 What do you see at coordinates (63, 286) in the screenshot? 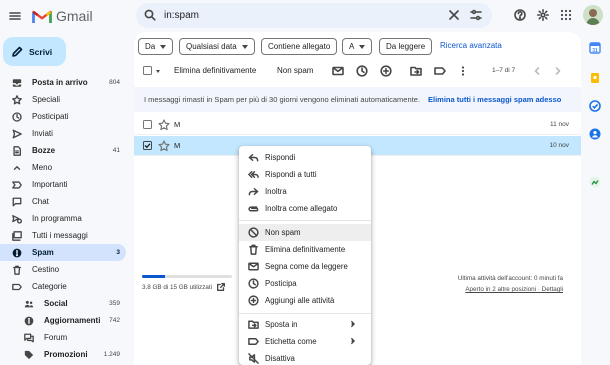
I see `sidebar-item-categories: Categorie` at bounding box center [63, 286].